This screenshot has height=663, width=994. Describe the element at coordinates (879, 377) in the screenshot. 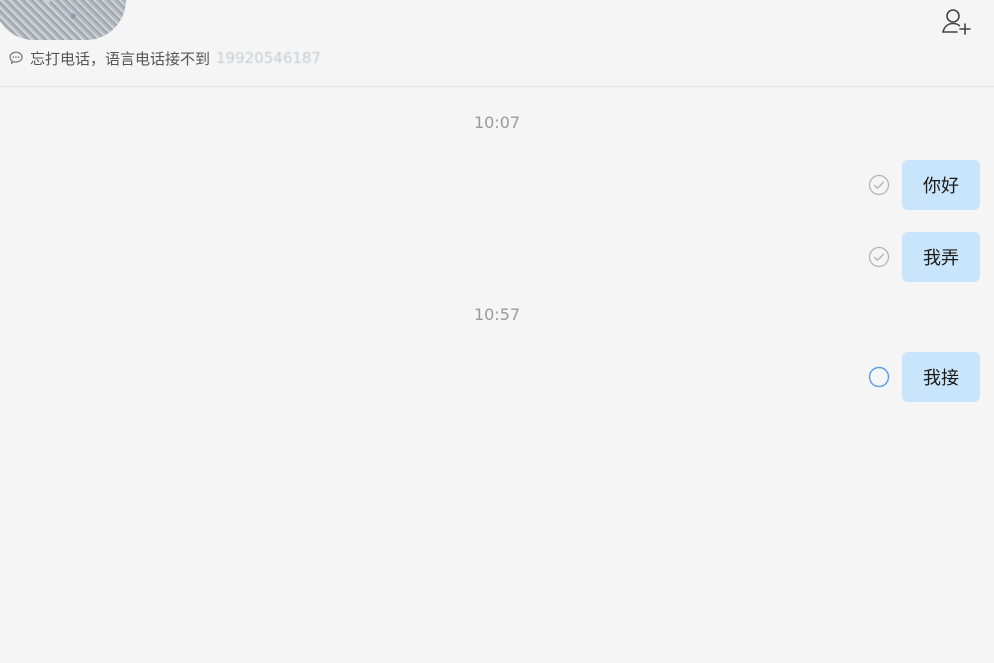

I see `sending-circle-icon` at that location.